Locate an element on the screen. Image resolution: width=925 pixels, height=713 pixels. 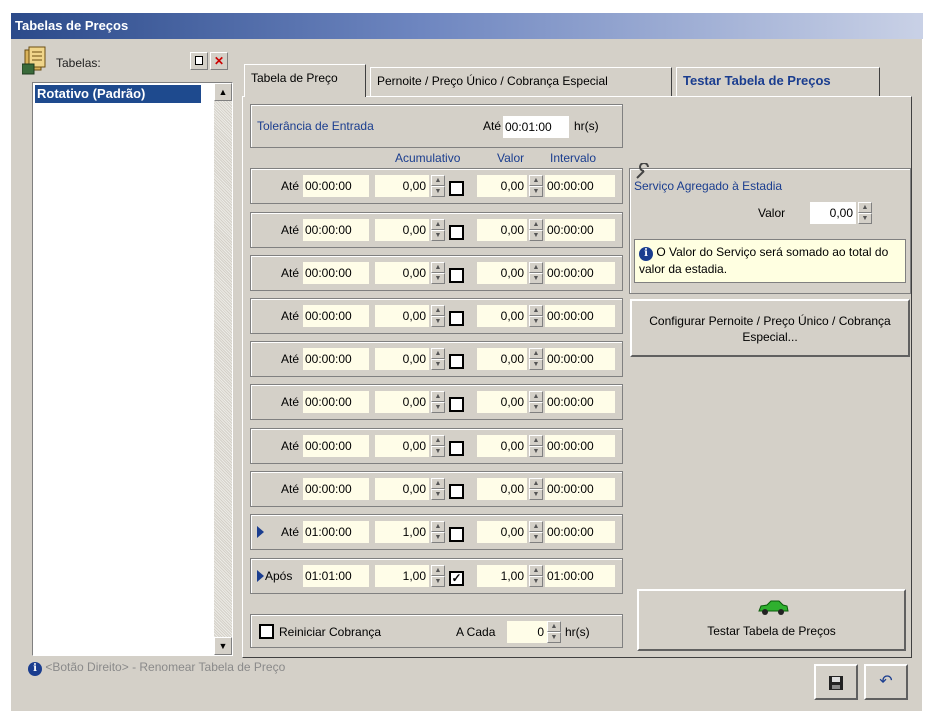
row-time-input: 01:00:00 is located at coordinates (336, 532).